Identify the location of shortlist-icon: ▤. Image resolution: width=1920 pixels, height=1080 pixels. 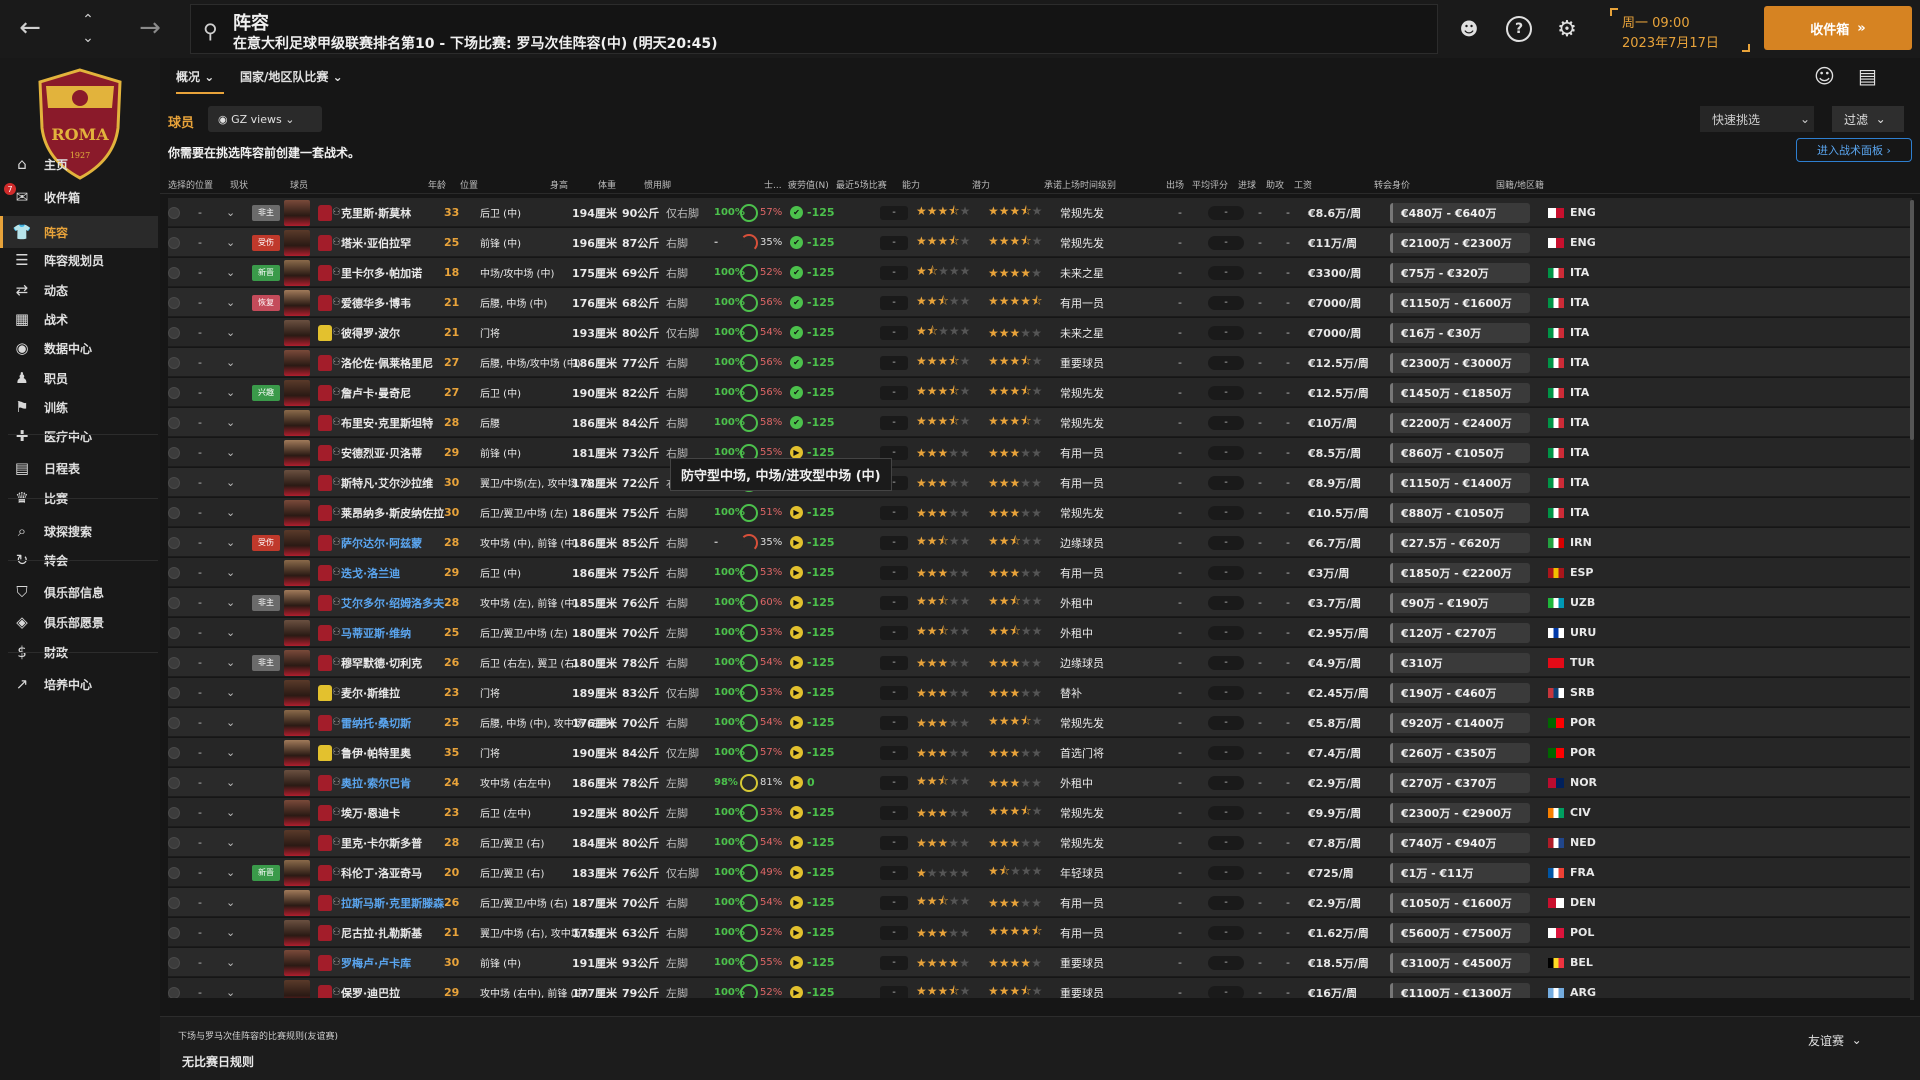
(1867, 76).